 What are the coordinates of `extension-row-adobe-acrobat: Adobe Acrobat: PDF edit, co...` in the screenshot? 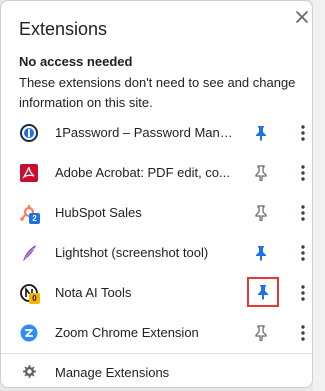 It's located at (156, 173).